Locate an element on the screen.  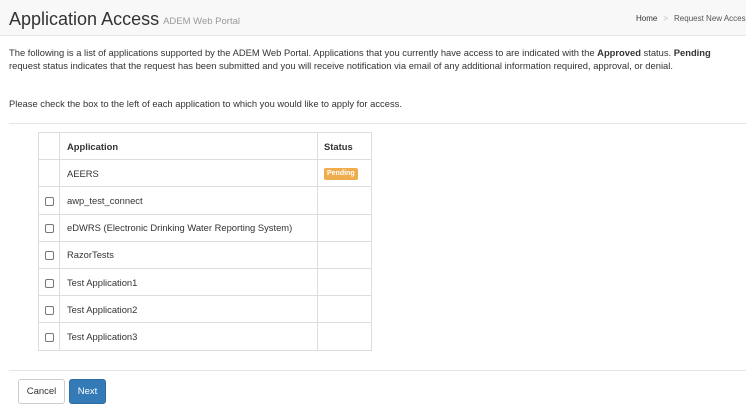
breadcrumb-home-link: Home is located at coordinates (646, 18).